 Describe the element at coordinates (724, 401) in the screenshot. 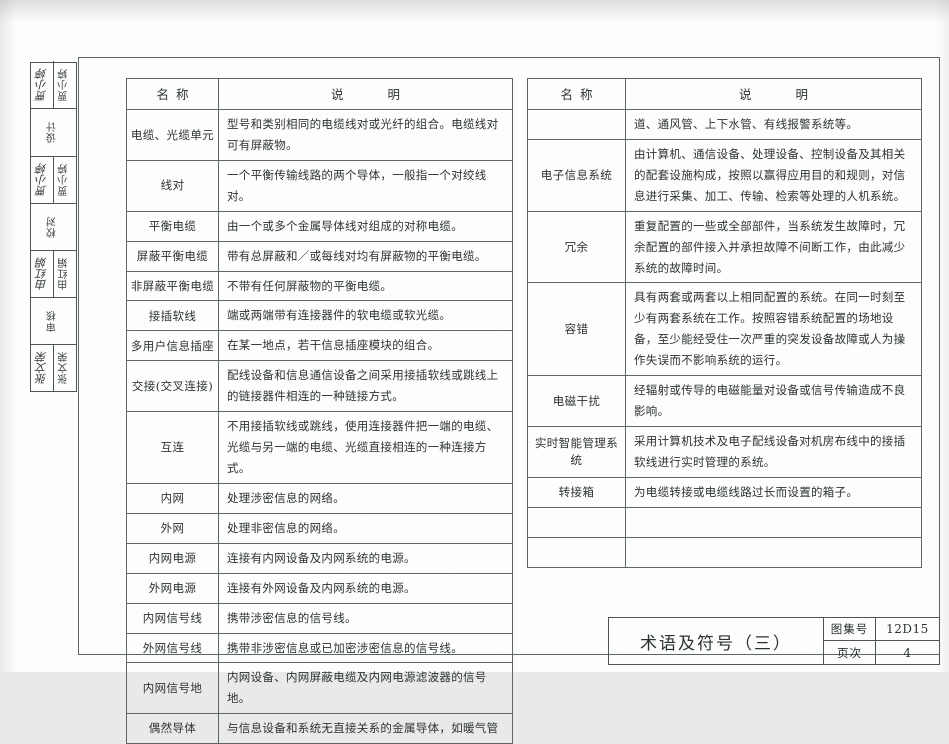

I see `table-row: 电磁干扰 经辐射或传导的电磁能量对设备或信号传输造成不良影响。` at that location.